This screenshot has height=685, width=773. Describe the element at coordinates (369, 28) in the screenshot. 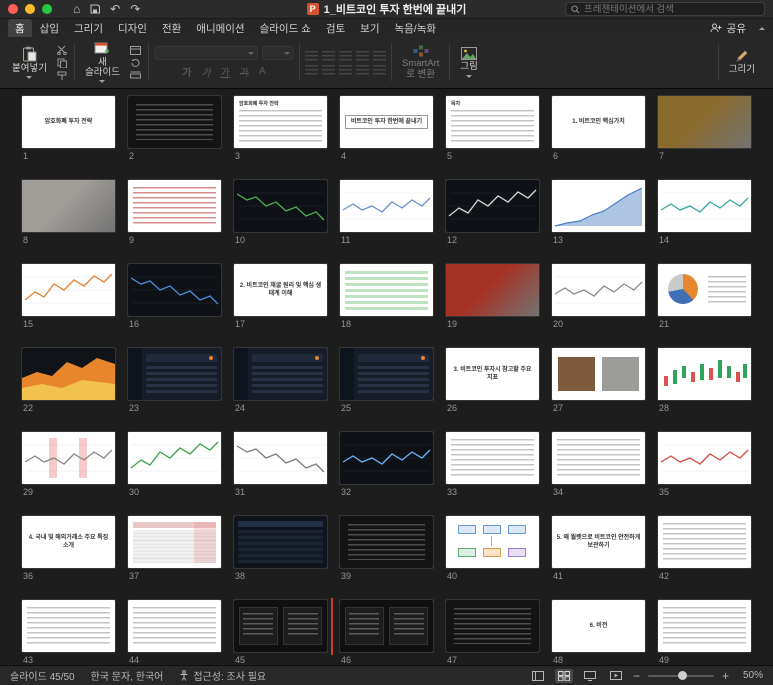

I see `ribbon-tab: 보기` at that location.